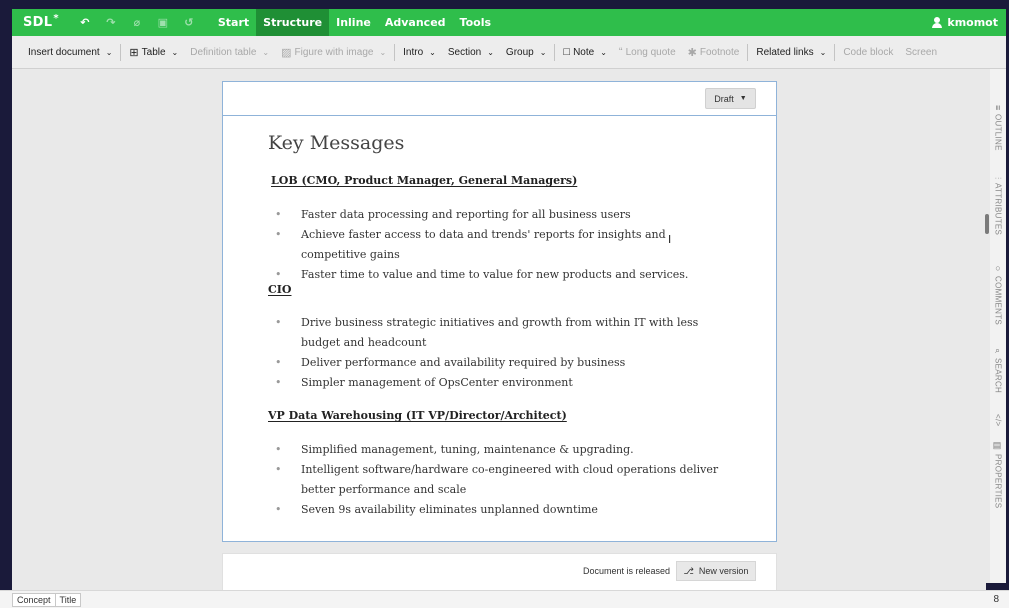 Image resolution: width=1009 pixels, height=608 pixels. What do you see at coordinates (998, 108) in the screenshot?
I see `outline-icon: ≡` at bounding box center [998, 108].